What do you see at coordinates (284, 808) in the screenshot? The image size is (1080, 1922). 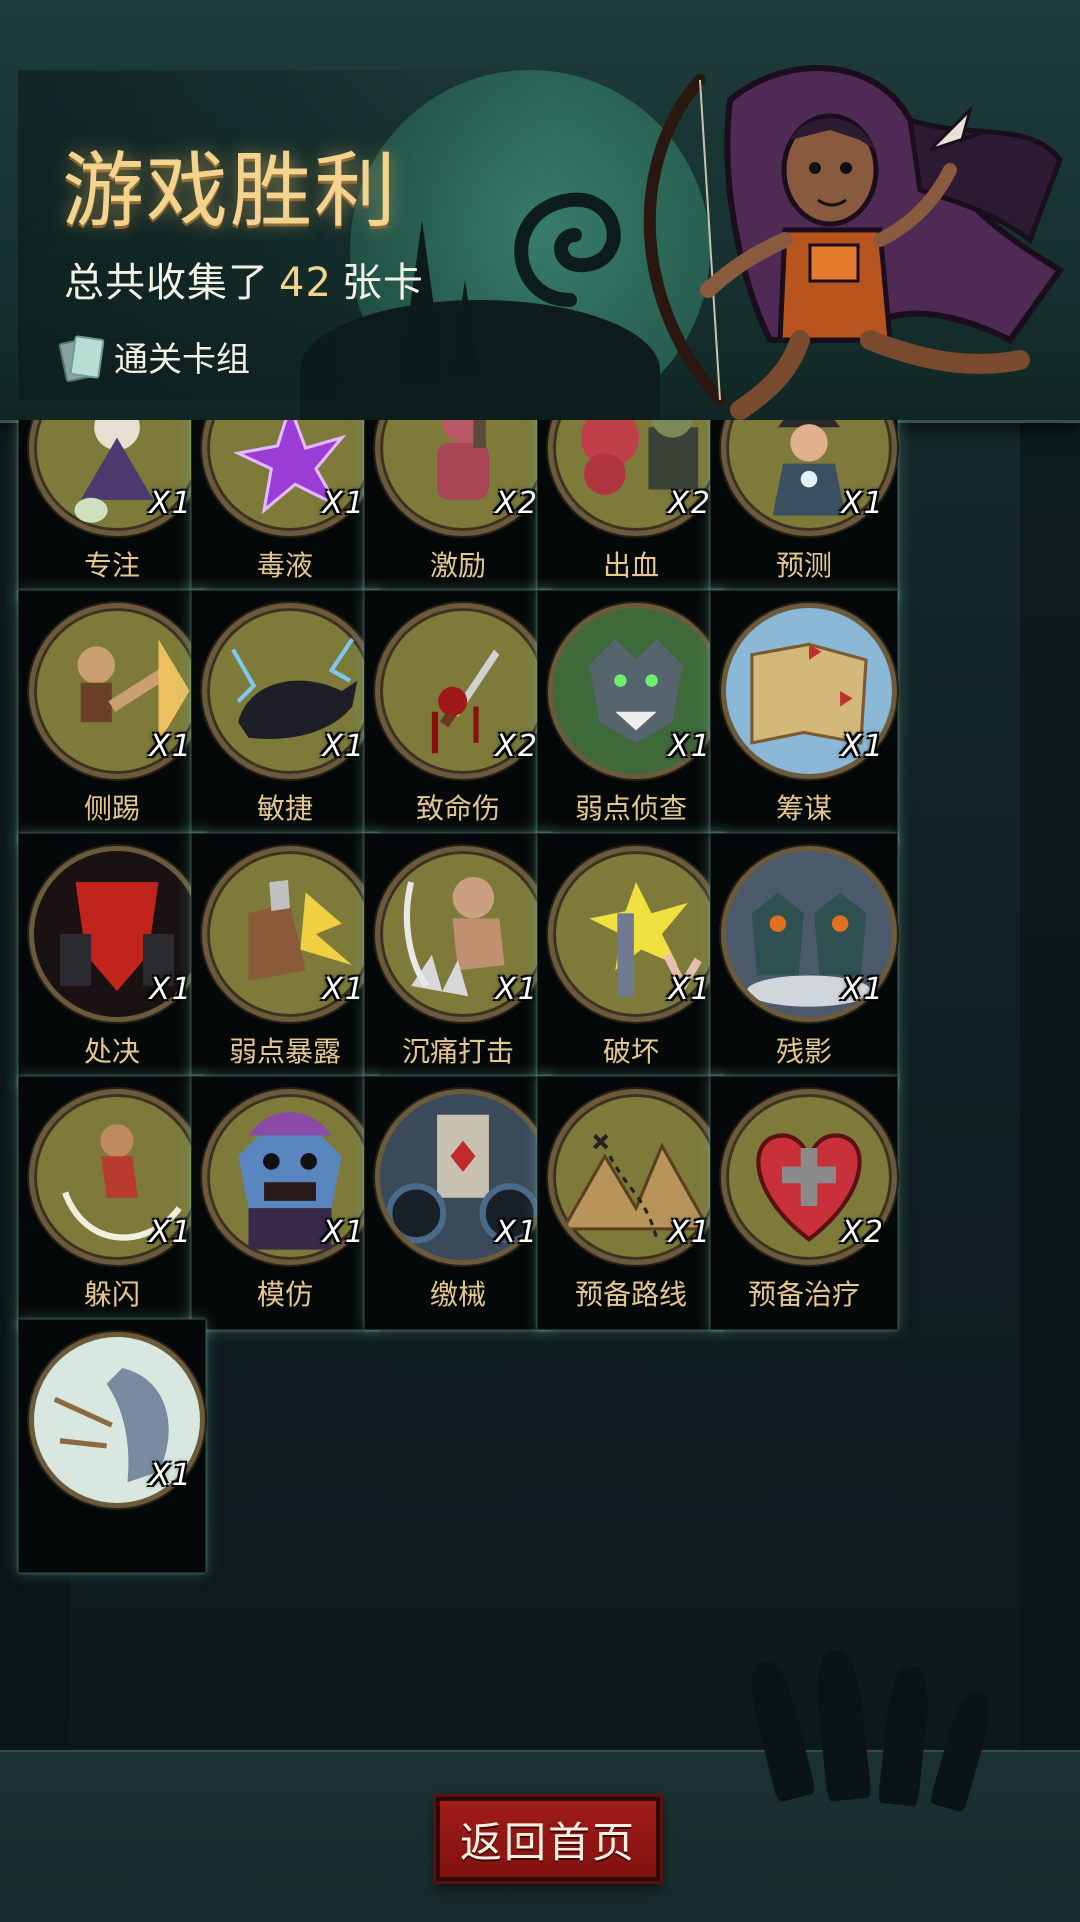 I see `card-name: 敏捷` at bounding box center [284, 808].